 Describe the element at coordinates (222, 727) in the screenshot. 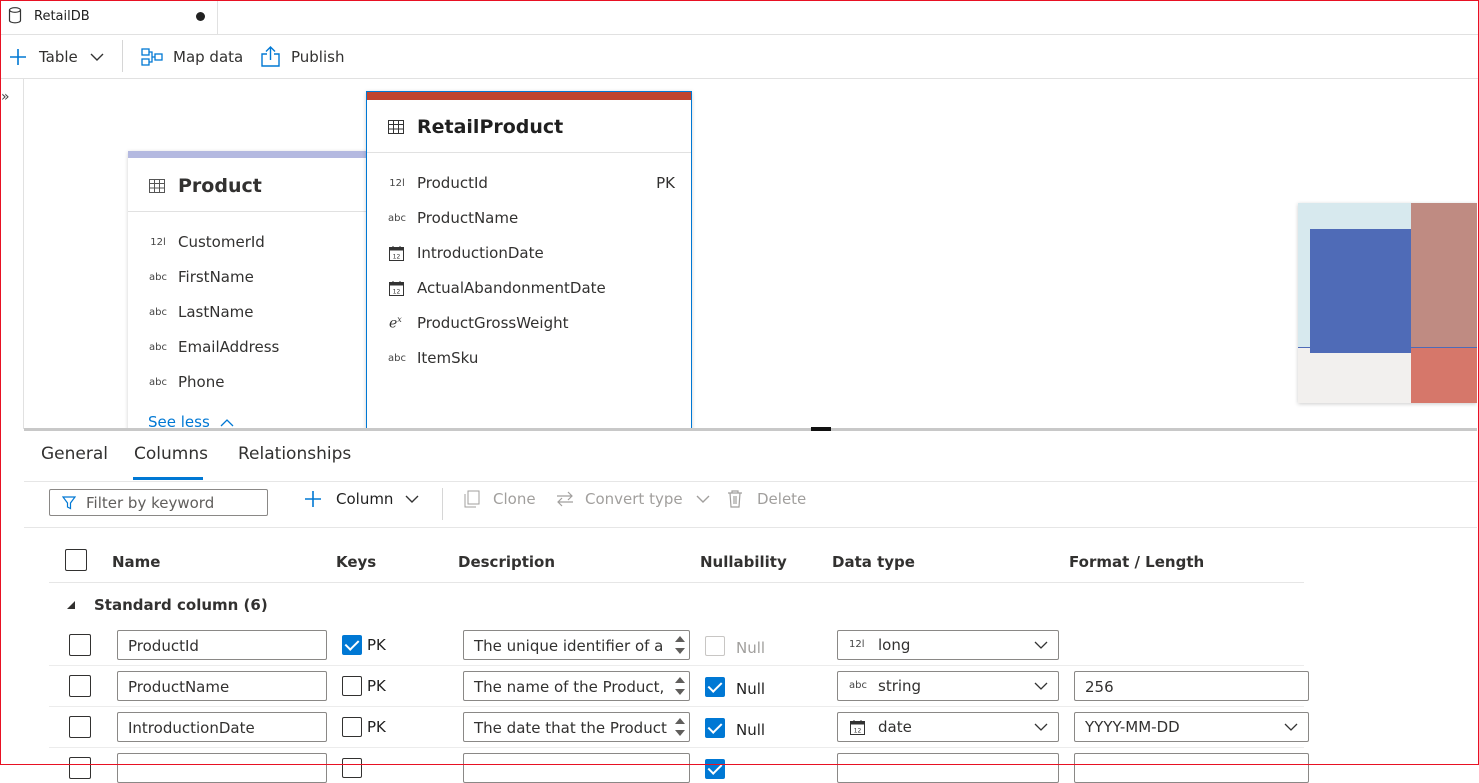

I see `column-name-field: IntroductionDate` at that location.